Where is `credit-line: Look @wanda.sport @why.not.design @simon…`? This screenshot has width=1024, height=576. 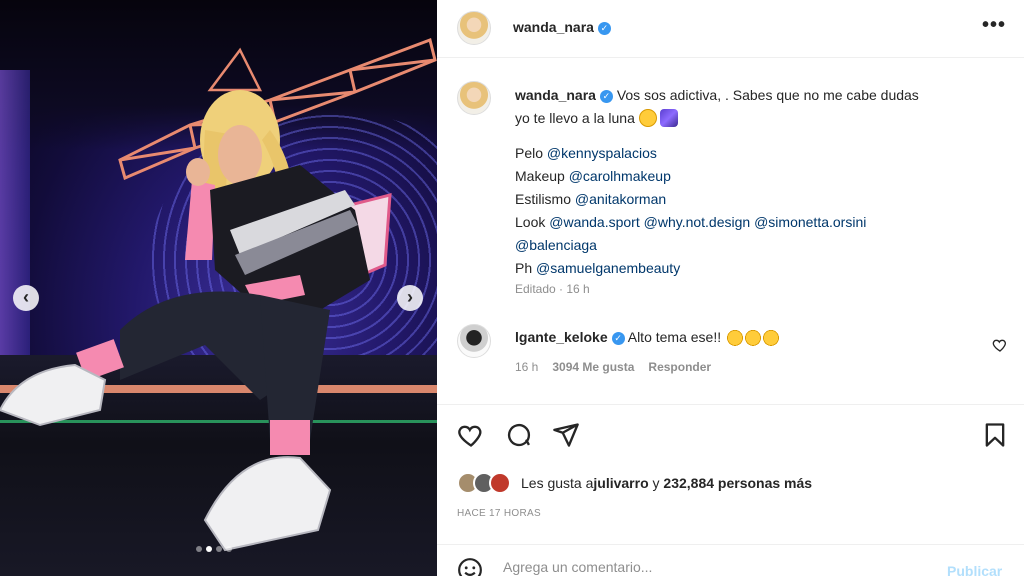
credit-line: Look @wanda.sport @why.not.design @simon… is located at coordinates (750, 222).